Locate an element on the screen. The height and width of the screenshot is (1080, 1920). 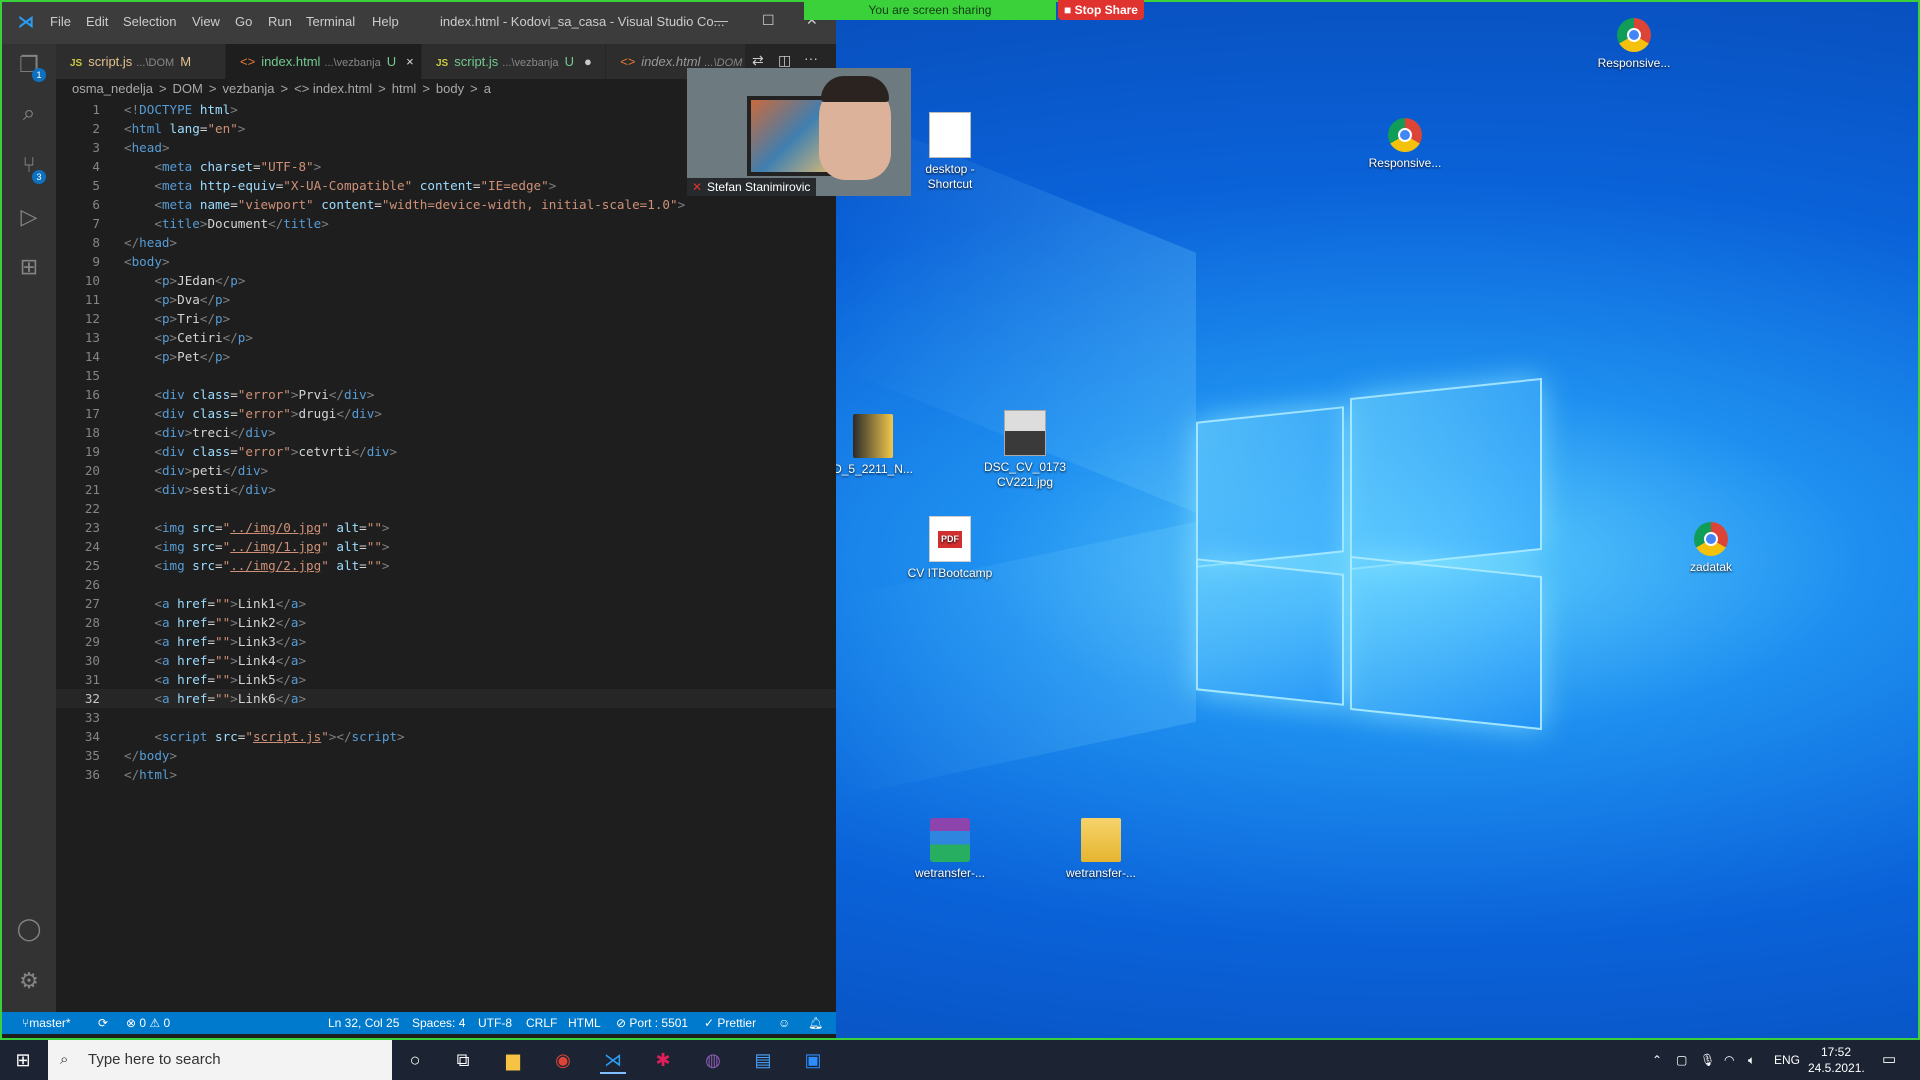
file-explorer-icon: ▆ is located at coordinates (513, 1060).